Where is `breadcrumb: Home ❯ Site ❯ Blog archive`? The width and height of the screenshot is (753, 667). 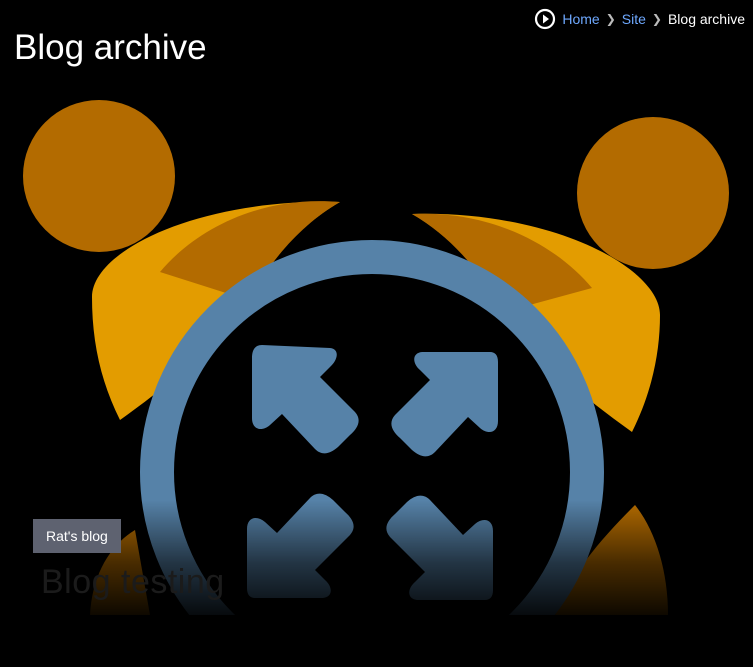
breadcrumb: Home ❯ Site ❯ Blog archive is located at coordinates (639, 19).